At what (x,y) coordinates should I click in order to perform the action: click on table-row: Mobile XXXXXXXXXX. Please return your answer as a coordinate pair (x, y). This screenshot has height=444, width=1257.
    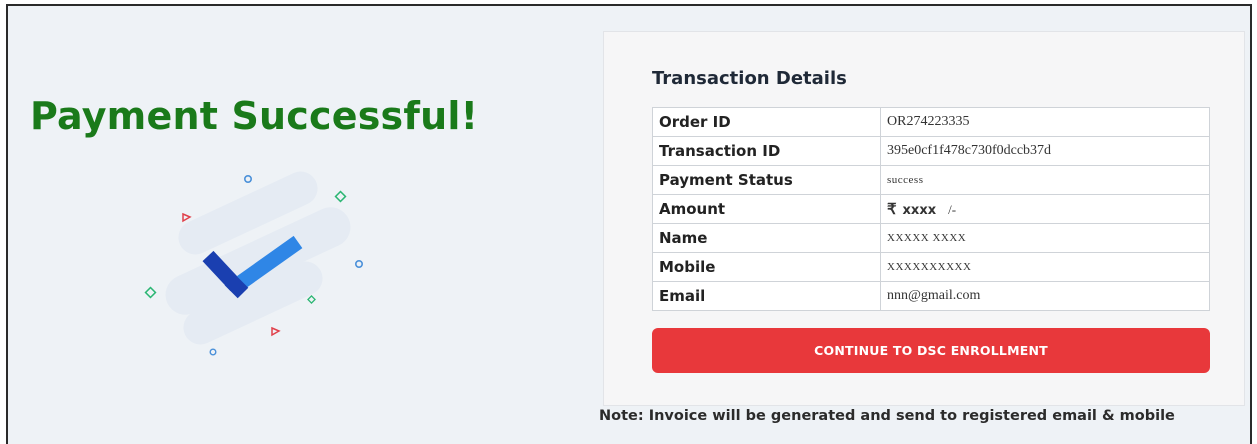
    Looking at the image, I should click on (931, 267).